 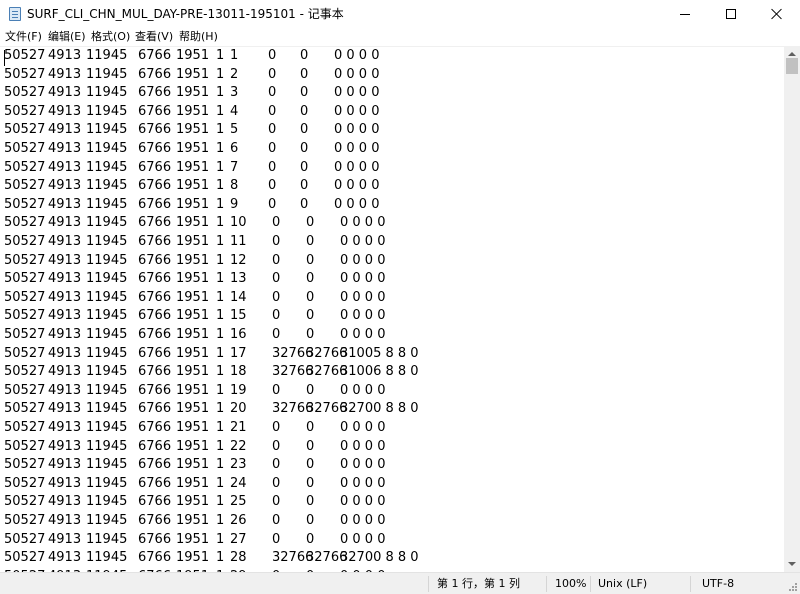 I want to click on menu-help: 帮助(H), so click(x=198, y=36).